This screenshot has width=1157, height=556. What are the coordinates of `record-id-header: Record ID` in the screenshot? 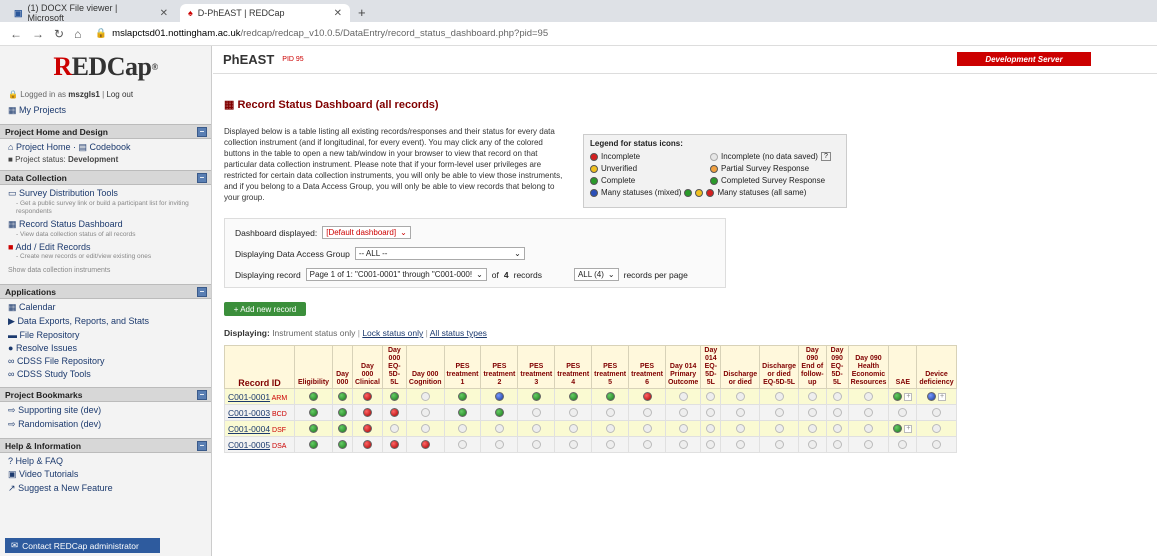 It's located at (259, 367).